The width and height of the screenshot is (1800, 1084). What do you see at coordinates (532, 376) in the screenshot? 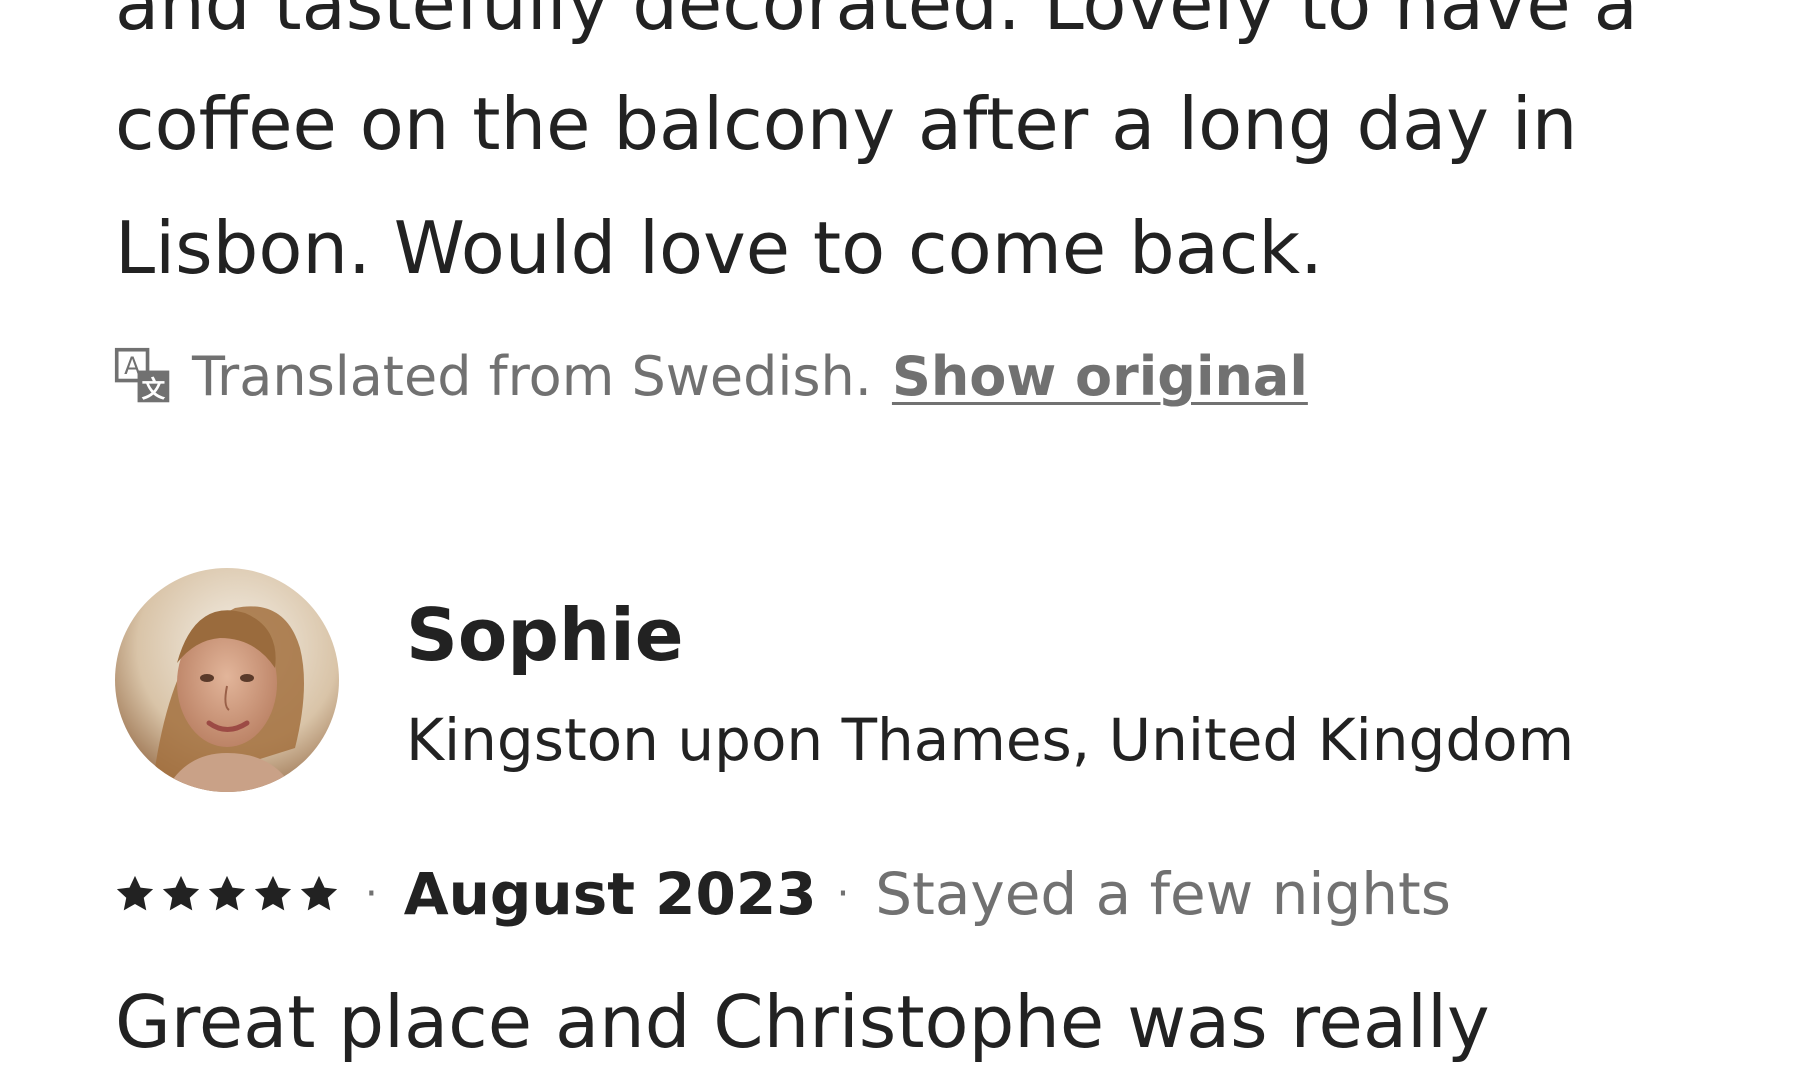
I see `translation-note: Translated from Swedish.` at bounding box center [532, 376].